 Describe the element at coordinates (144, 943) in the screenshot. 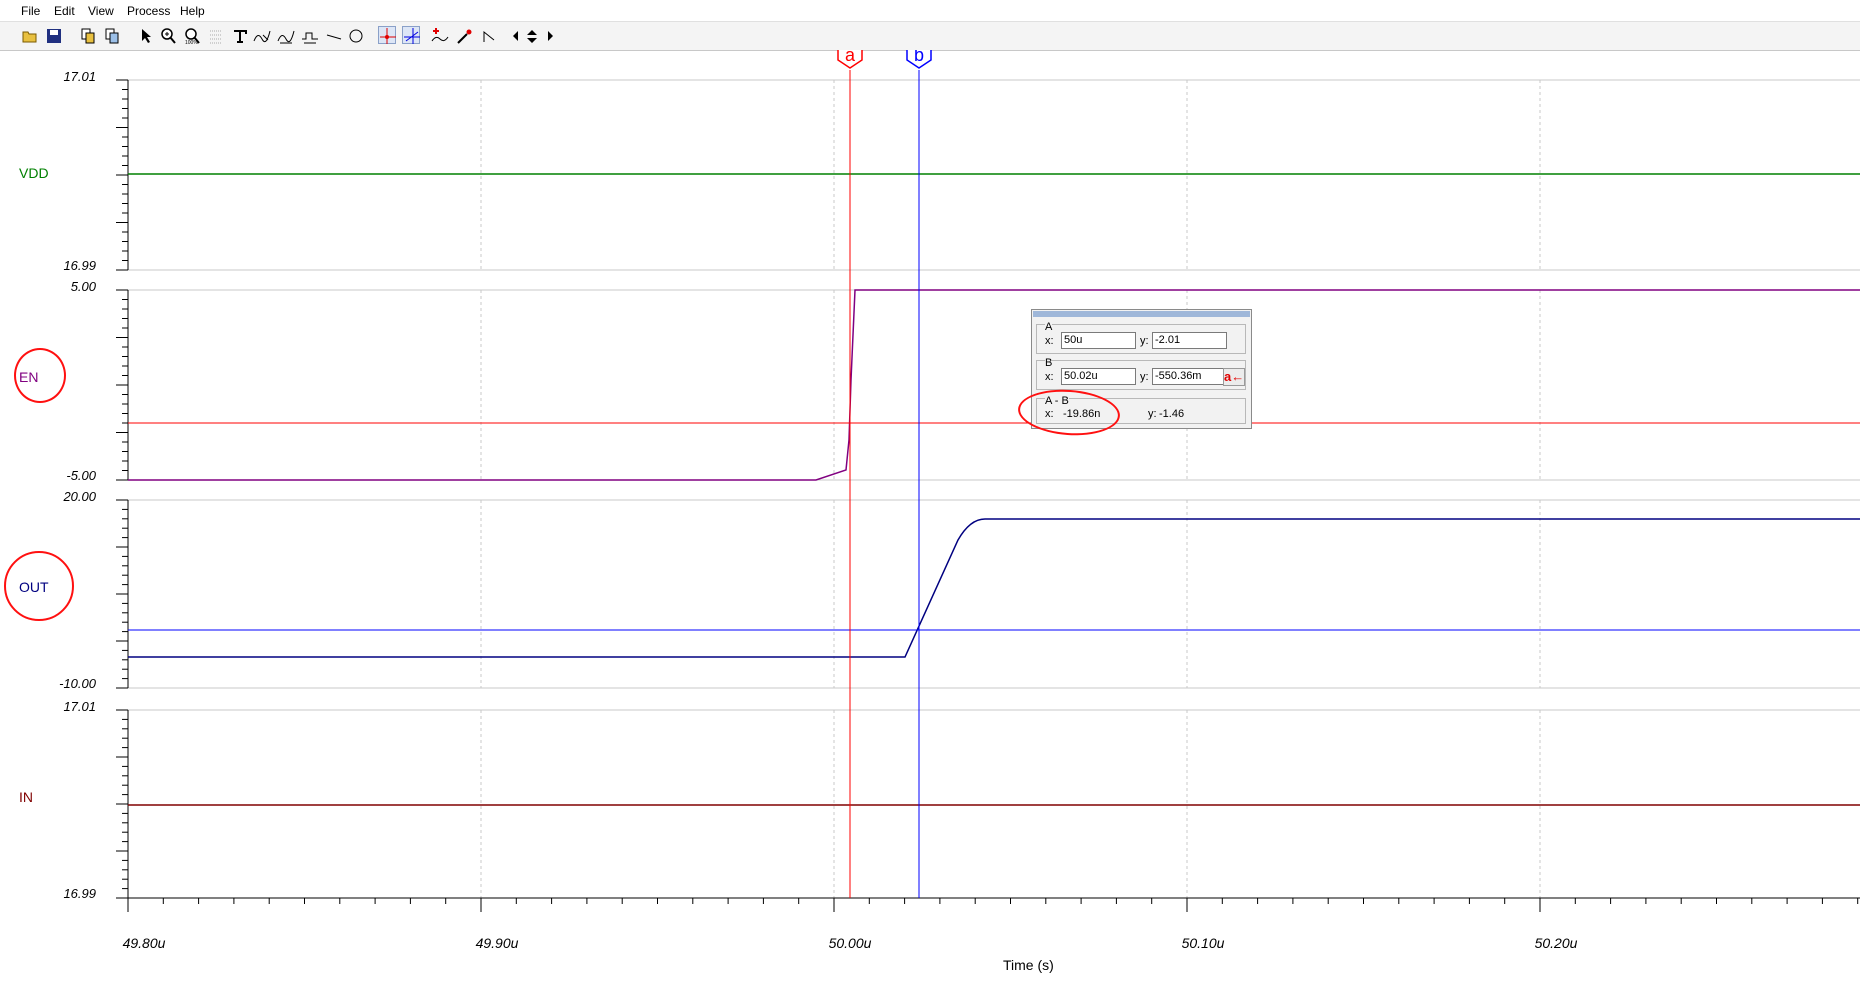

I see `x-tick-label: 49.80u` at that location.